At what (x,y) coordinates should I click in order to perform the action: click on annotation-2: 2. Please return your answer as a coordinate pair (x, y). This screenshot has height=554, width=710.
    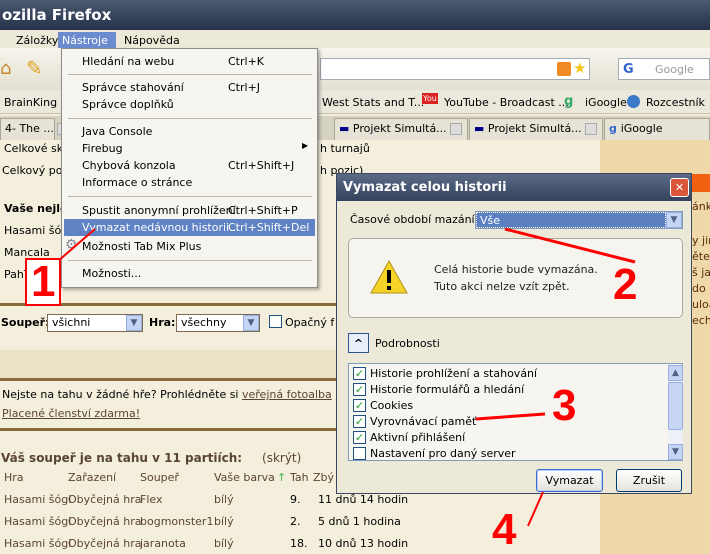
    Looking at the image, I should click on (625, 284).